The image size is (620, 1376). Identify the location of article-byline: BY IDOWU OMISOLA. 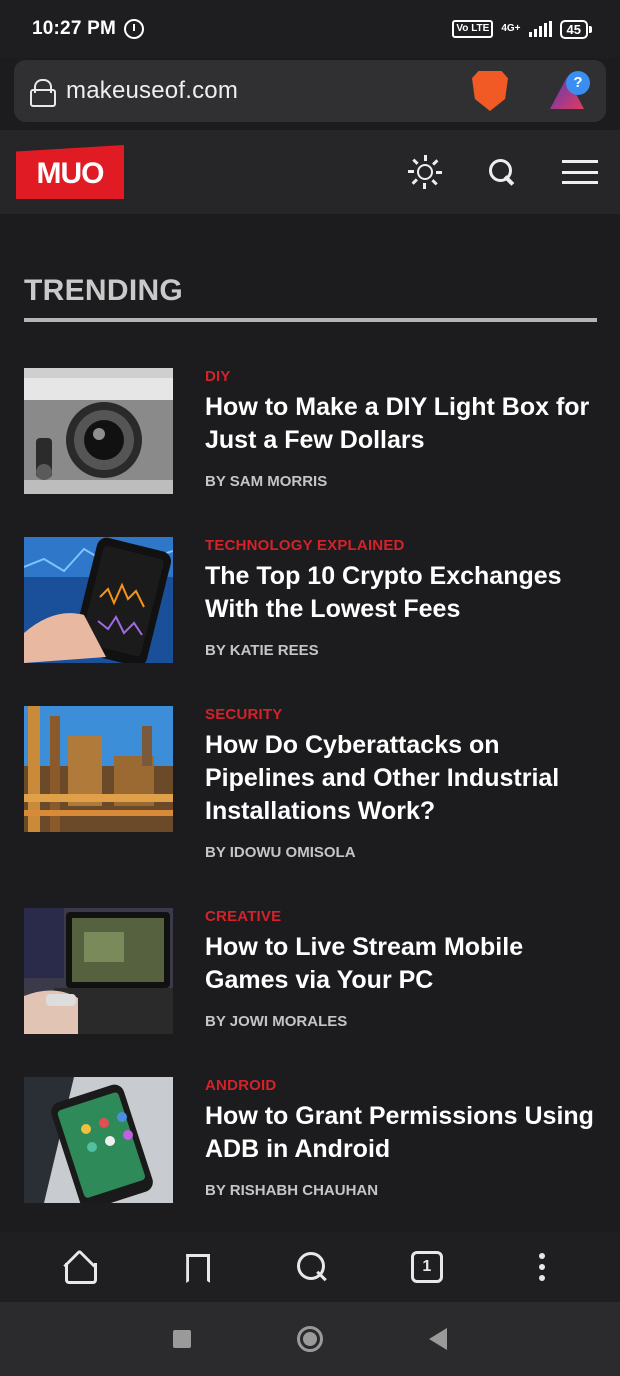
(405, 852).